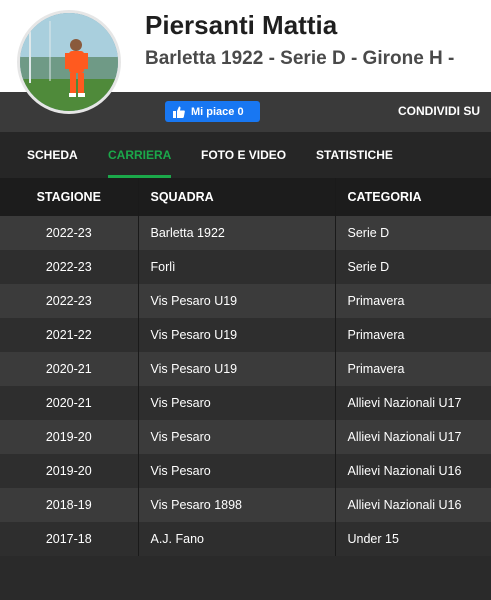 The width and height of the screenshot is (491, 600). I want to click on player-photo, so click(69, 62).